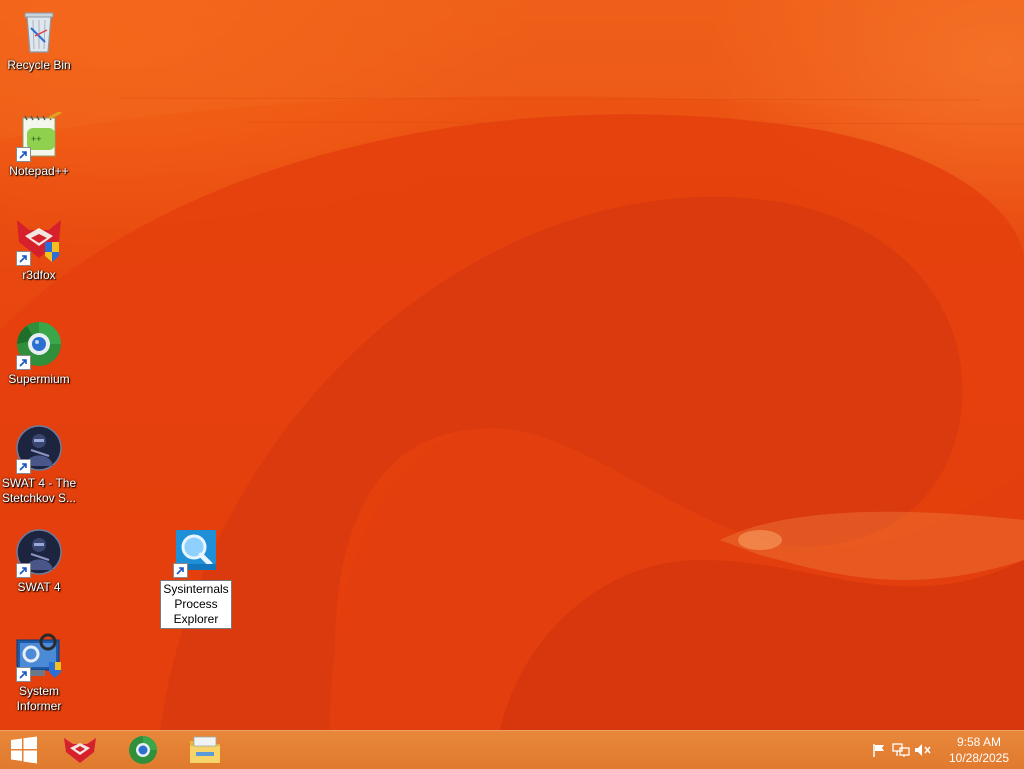 This screenshot has width=1024, height=769. I want to click on clock-time: 9:58 AM, so click(979, 742).